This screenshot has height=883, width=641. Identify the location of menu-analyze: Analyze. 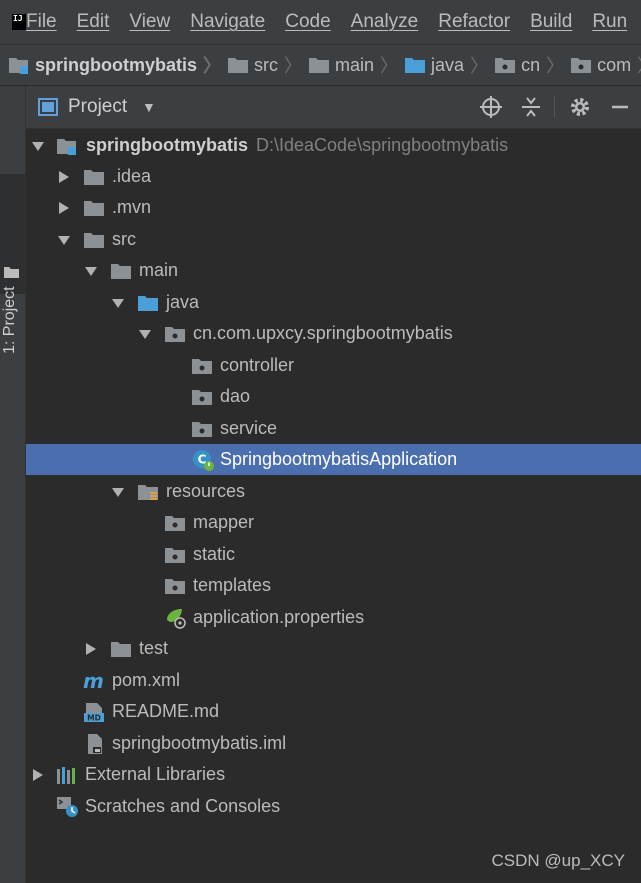
(385, 22).